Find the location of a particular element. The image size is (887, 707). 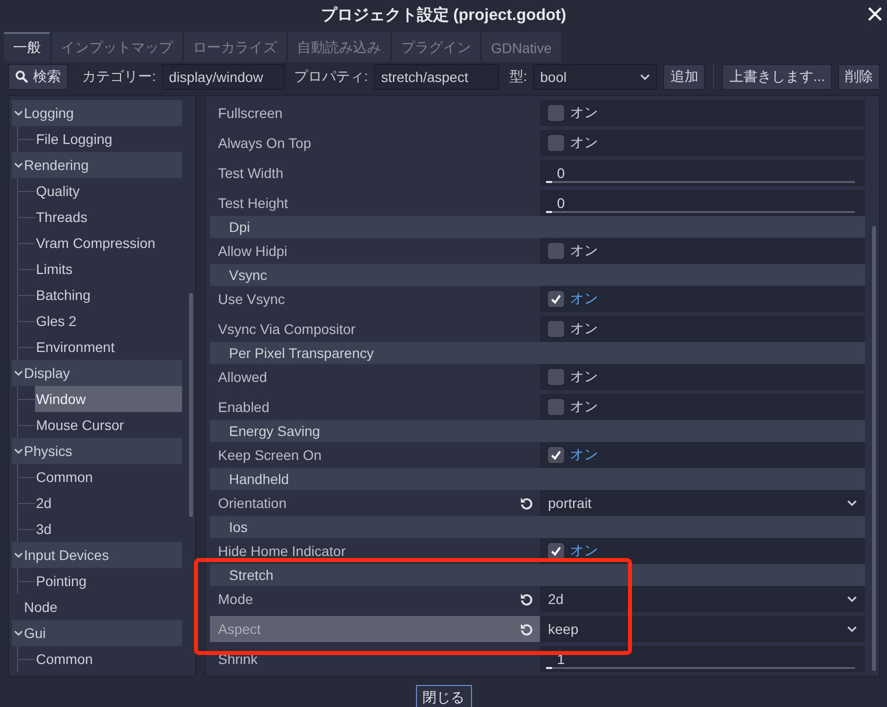

close-icon is located at coordinates (875, 14).